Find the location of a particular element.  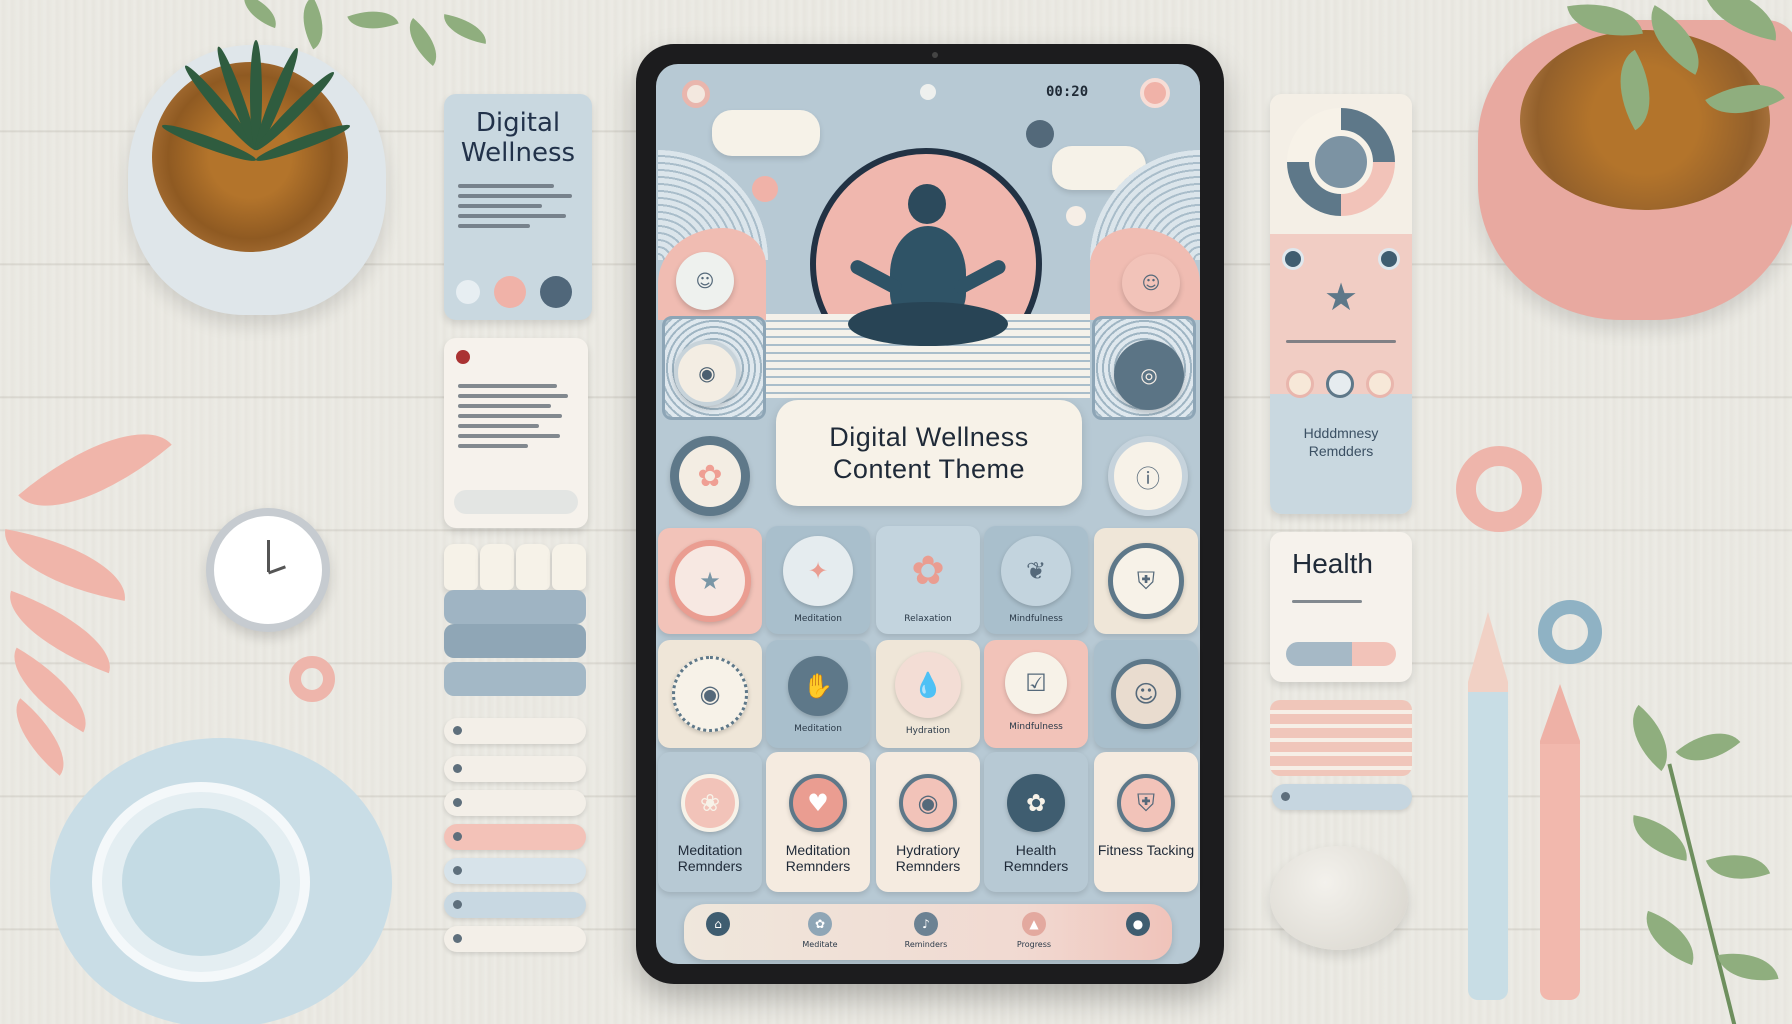

tile-label: Health Remnders is located at coordinates (1036, 858).